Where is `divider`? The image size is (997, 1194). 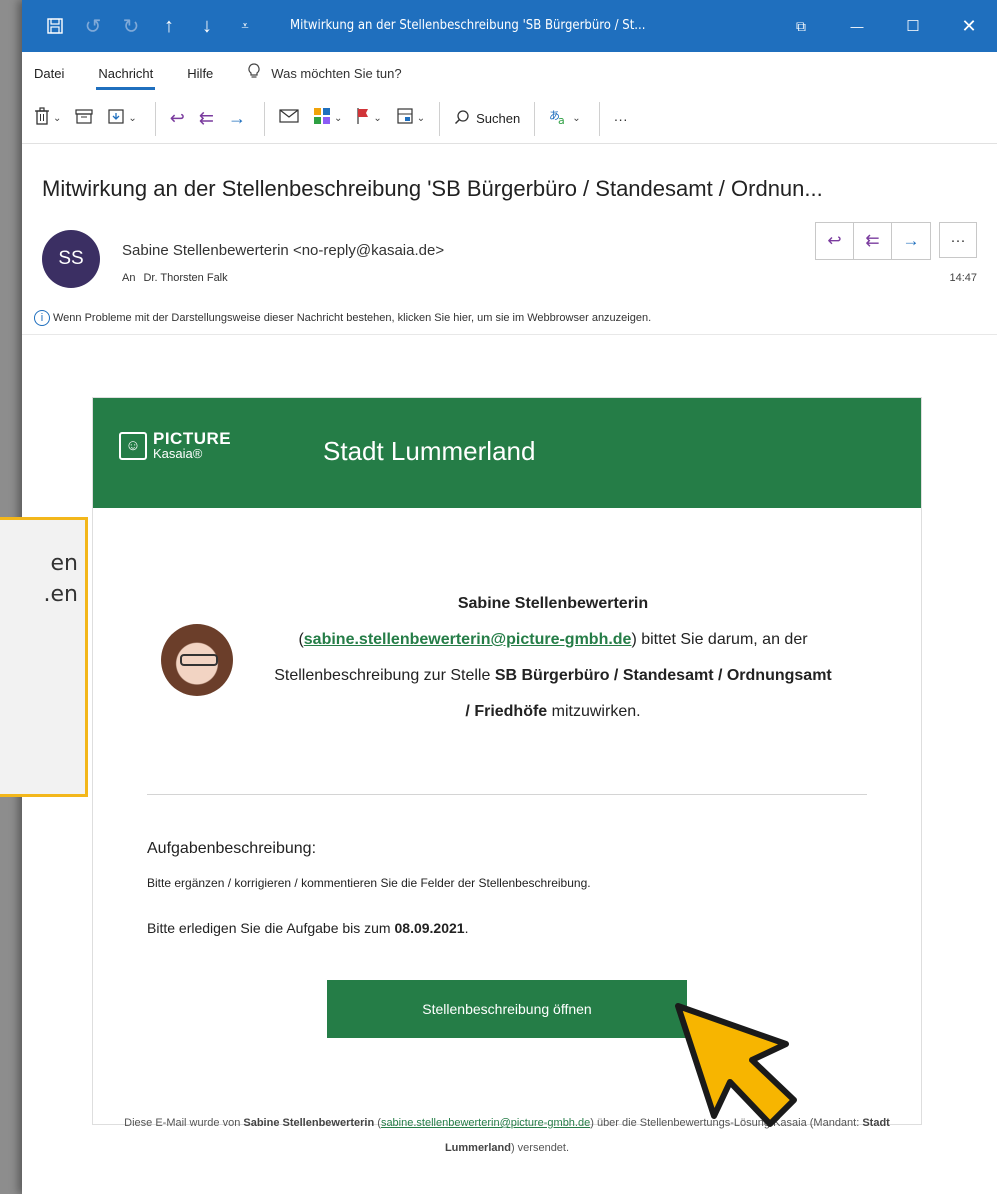
divider is located at coordinates (507, 794).